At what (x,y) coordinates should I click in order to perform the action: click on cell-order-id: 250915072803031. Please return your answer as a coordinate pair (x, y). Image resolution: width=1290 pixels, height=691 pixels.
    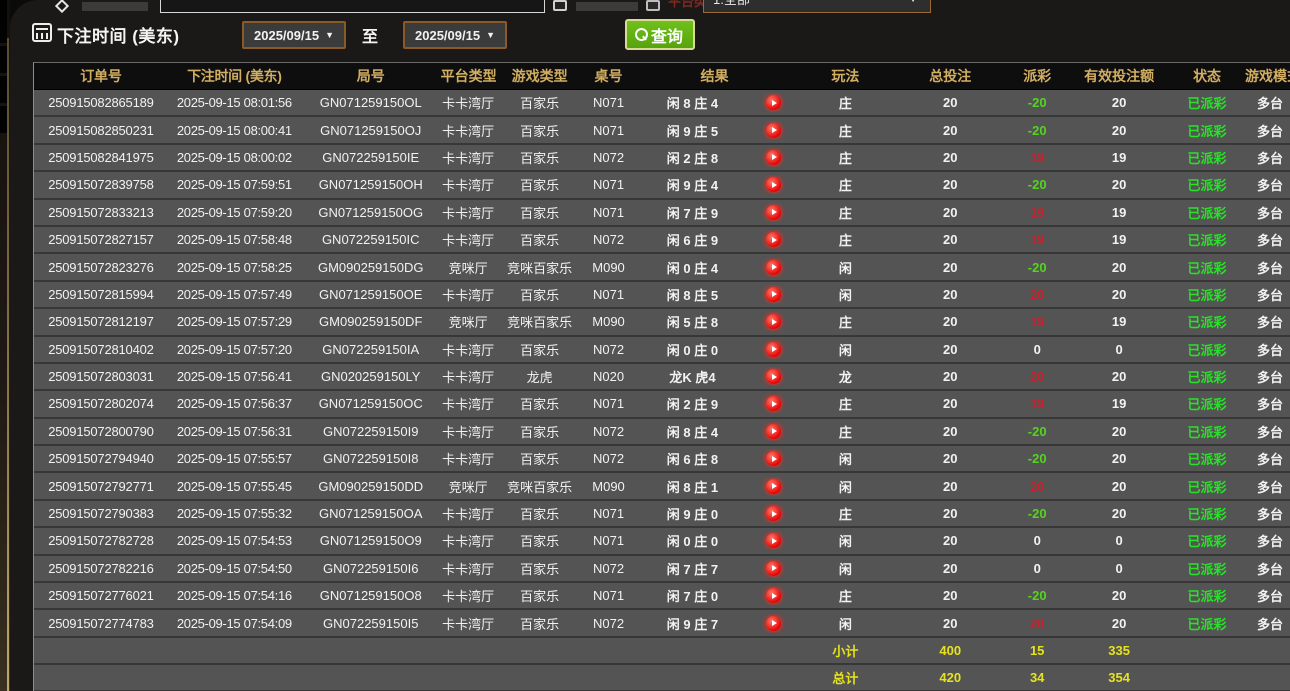
    Looking at the image, I should click on (101, 377).